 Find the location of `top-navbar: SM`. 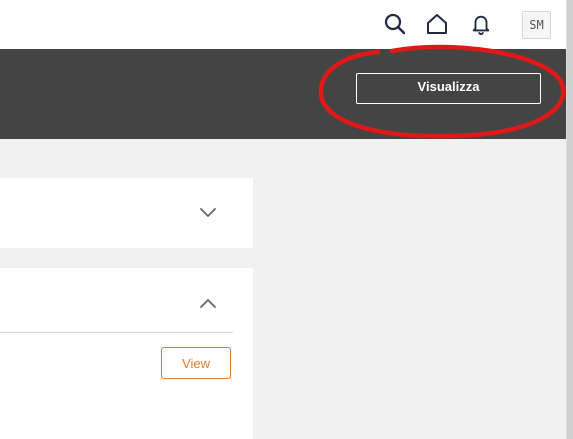

top-navbar: SM is located at coordinates (283, 24).